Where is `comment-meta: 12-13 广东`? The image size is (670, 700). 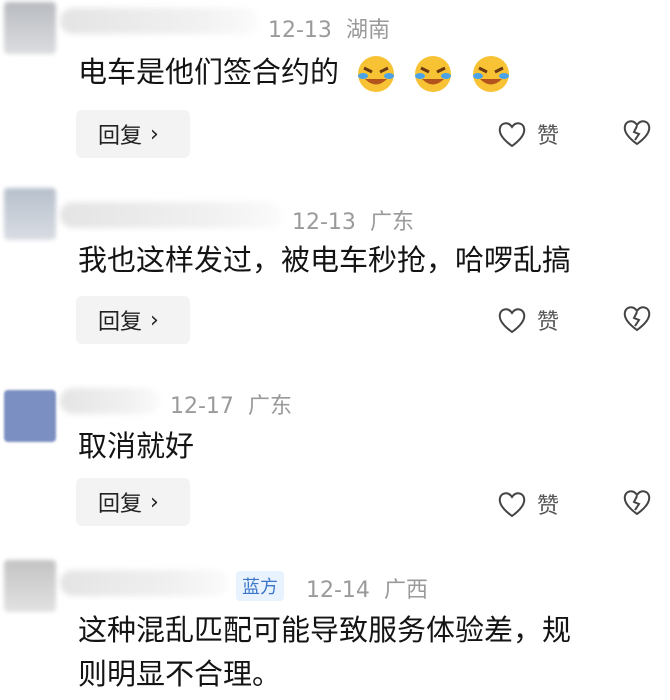 comment-meta: 12-13 广东 is located at coordinates (353, 220).